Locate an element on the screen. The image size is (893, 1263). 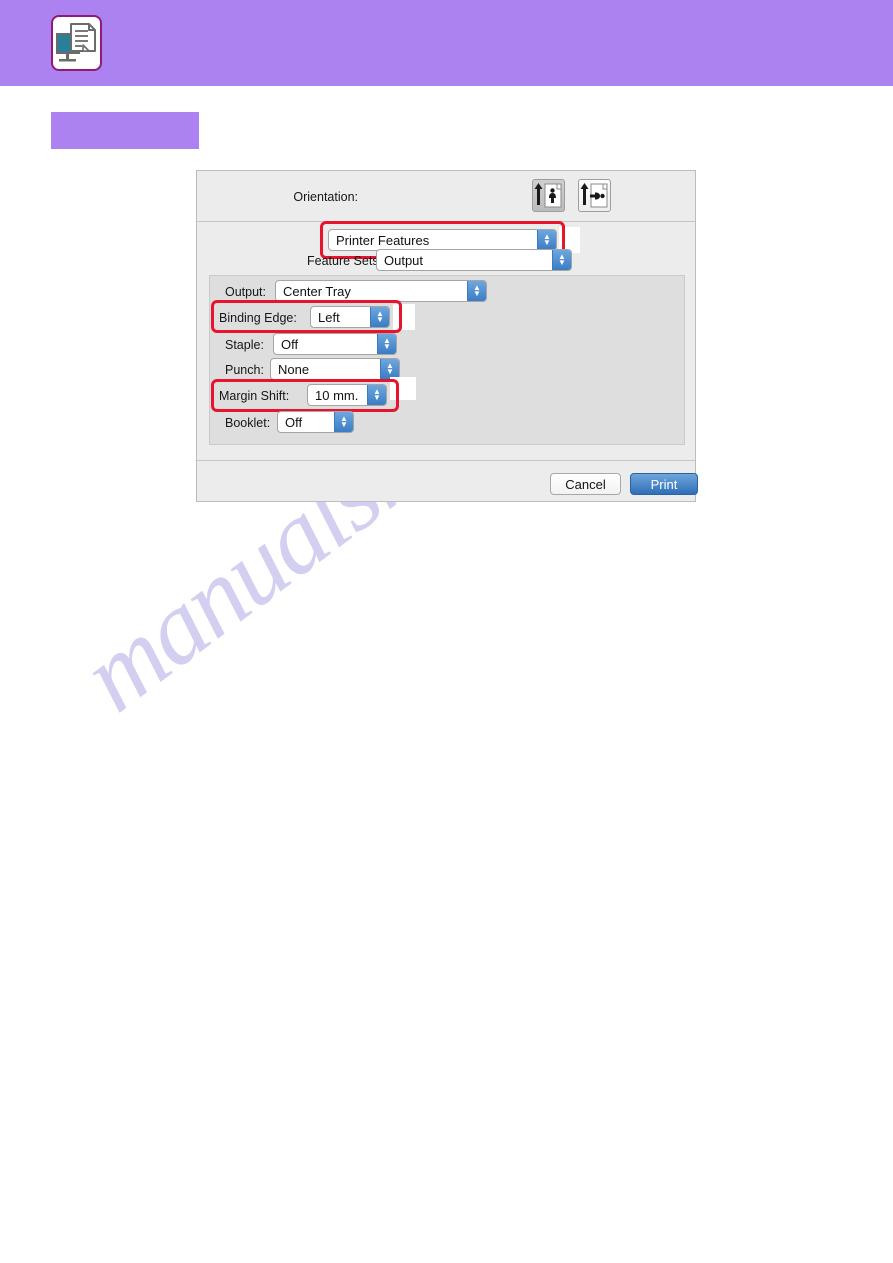
print-button: Print is located at coordinates (664, 484).